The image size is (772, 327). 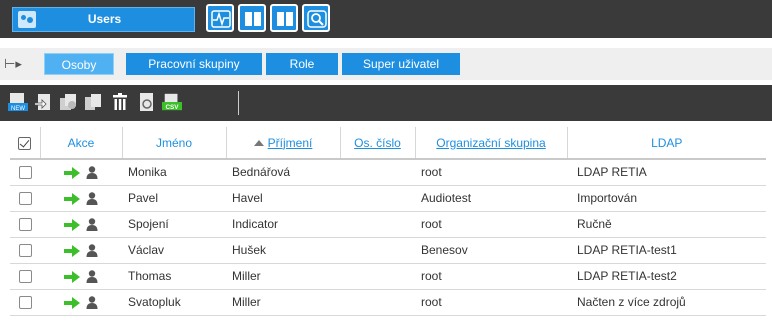 I want to click on cell-ldap: LDAP RETIA, so click(x=666, y=172).